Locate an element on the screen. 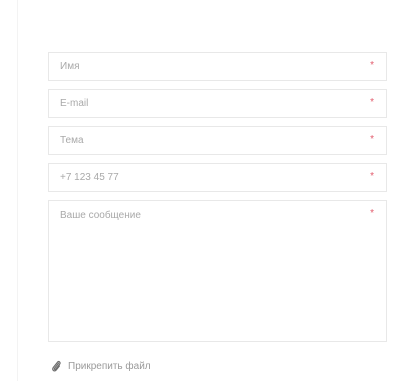  name-input is located at coordinates (217, 66).